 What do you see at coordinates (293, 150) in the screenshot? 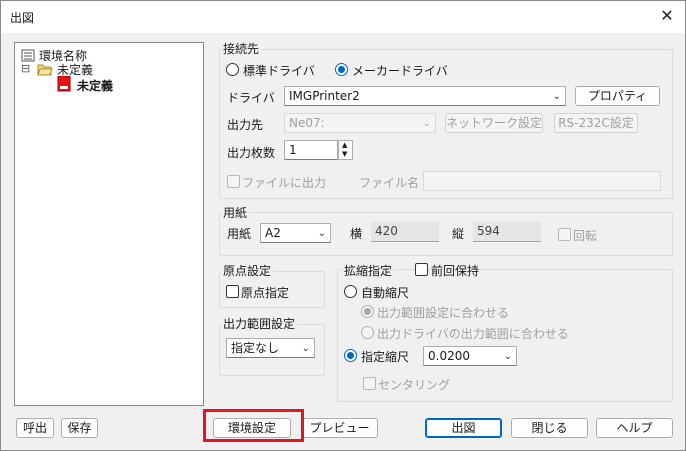
I see `copies-value: 1` at bounding box center [293, 150].